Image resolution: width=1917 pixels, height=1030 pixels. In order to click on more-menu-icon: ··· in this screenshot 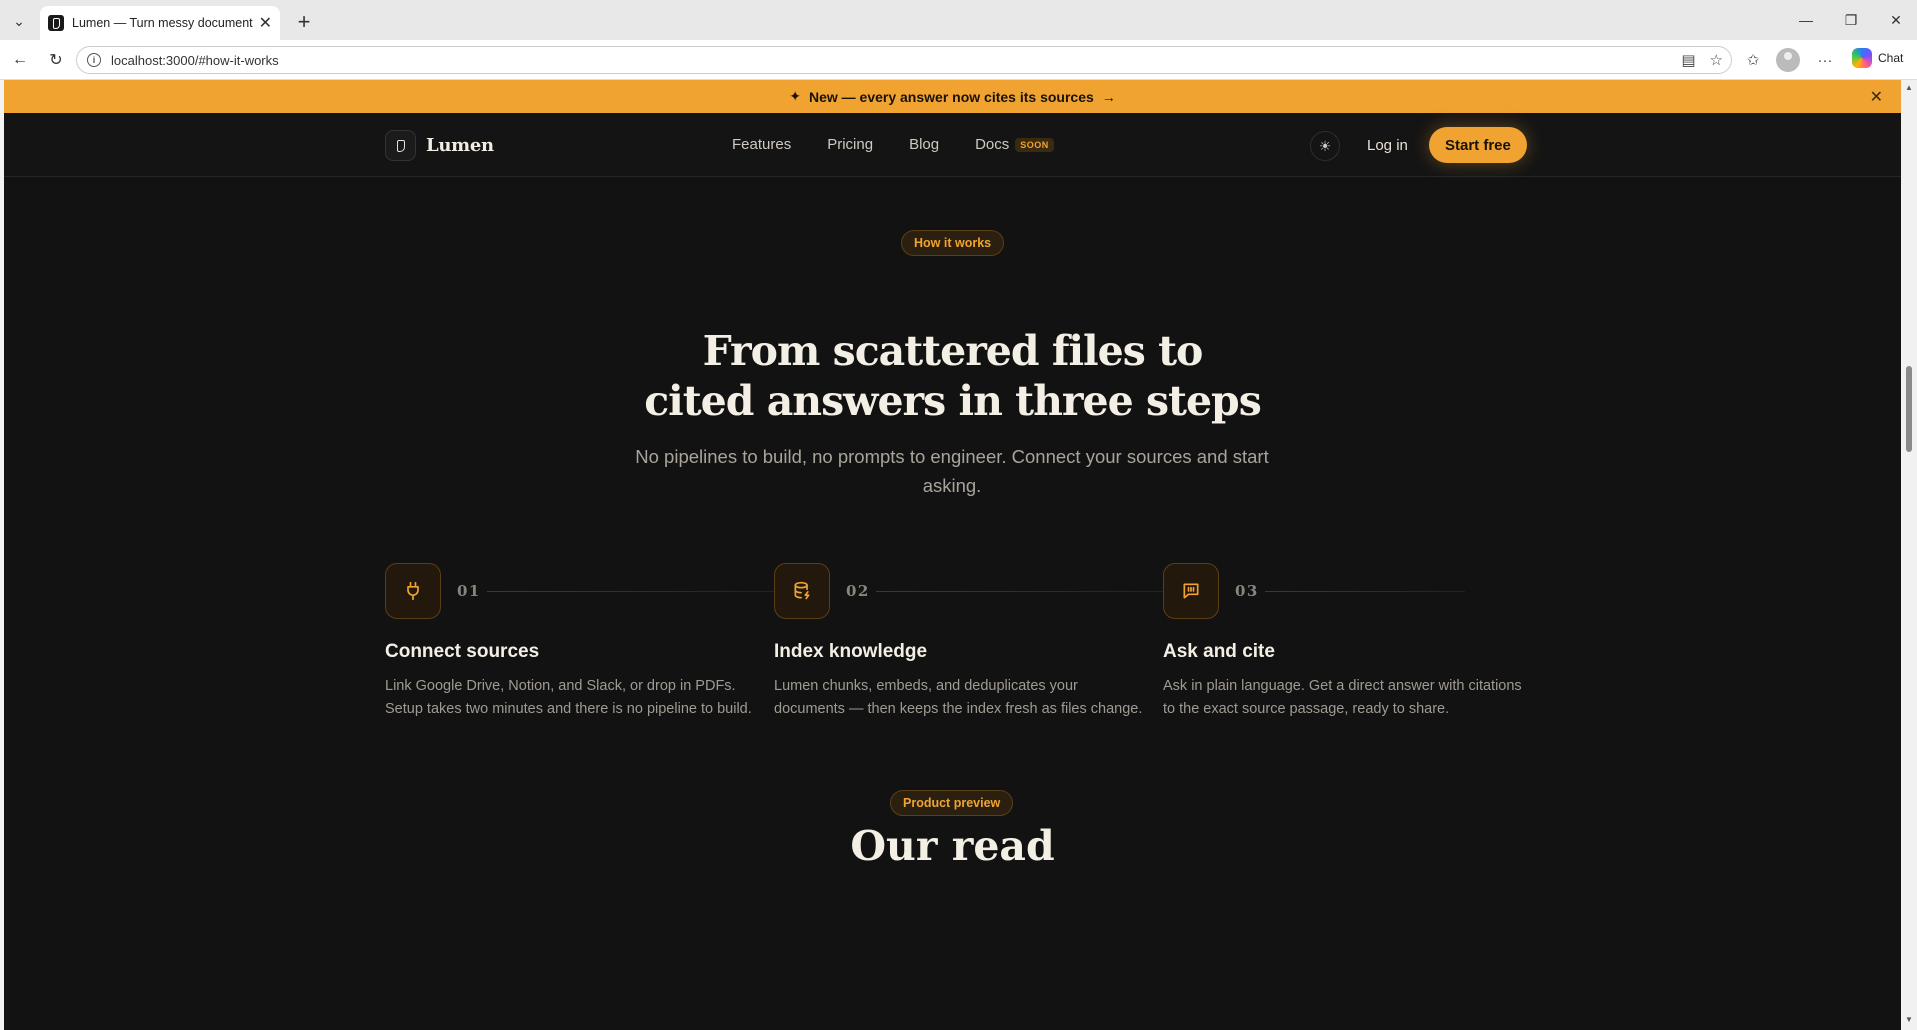, I will do `click(1825, 60)`.